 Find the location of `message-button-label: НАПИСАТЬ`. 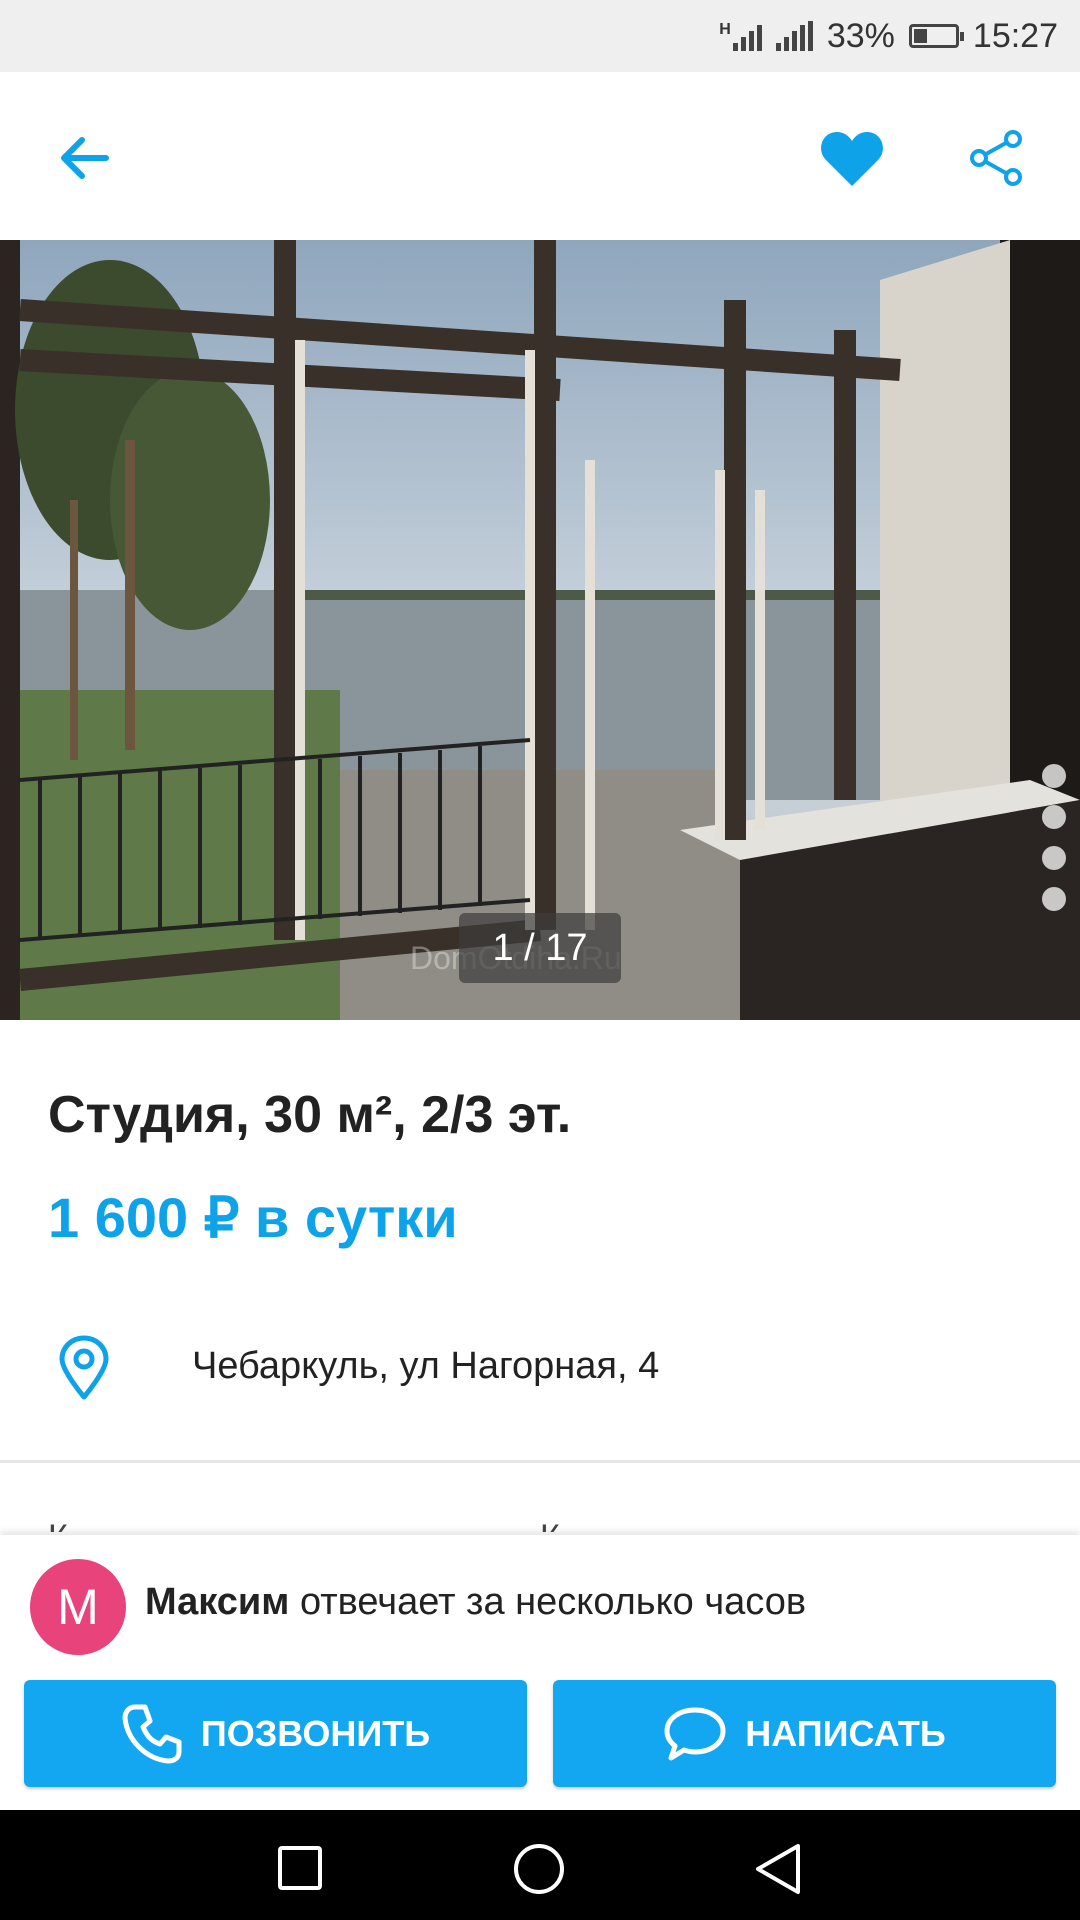

message-button-label: НАПИСАТЬ is located at coordinates (845, 1733).